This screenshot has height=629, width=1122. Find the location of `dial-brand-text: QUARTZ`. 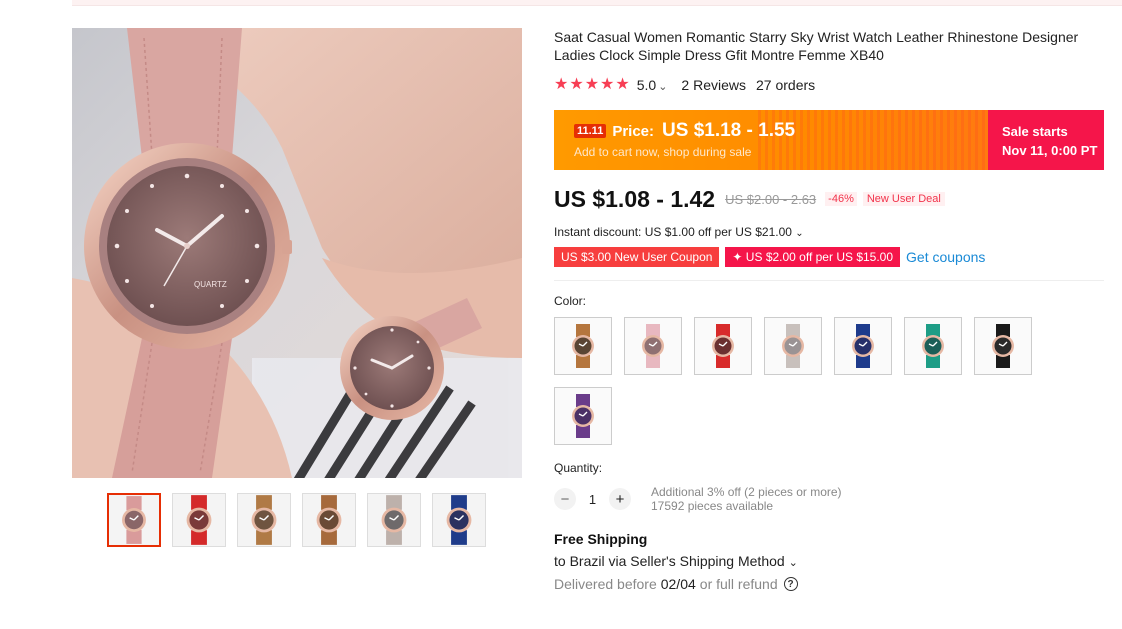

dial-brand-text: QUARTZ is located at coordinates (210, 284).